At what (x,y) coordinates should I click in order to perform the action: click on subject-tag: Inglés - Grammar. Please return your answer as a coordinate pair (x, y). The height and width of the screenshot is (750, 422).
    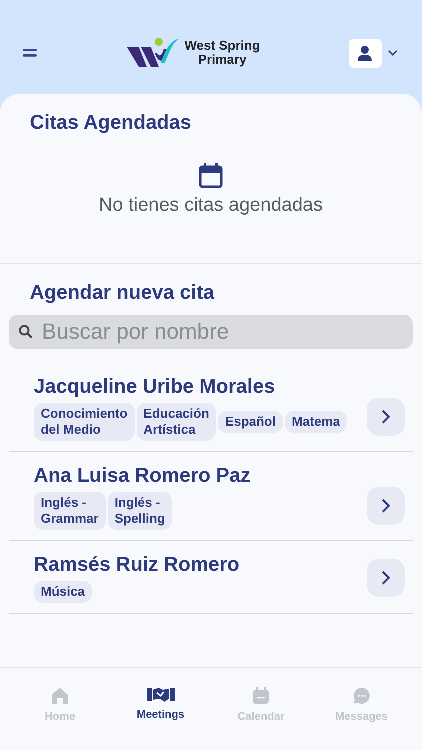
    Looking at the image, I should click on (70, 511).